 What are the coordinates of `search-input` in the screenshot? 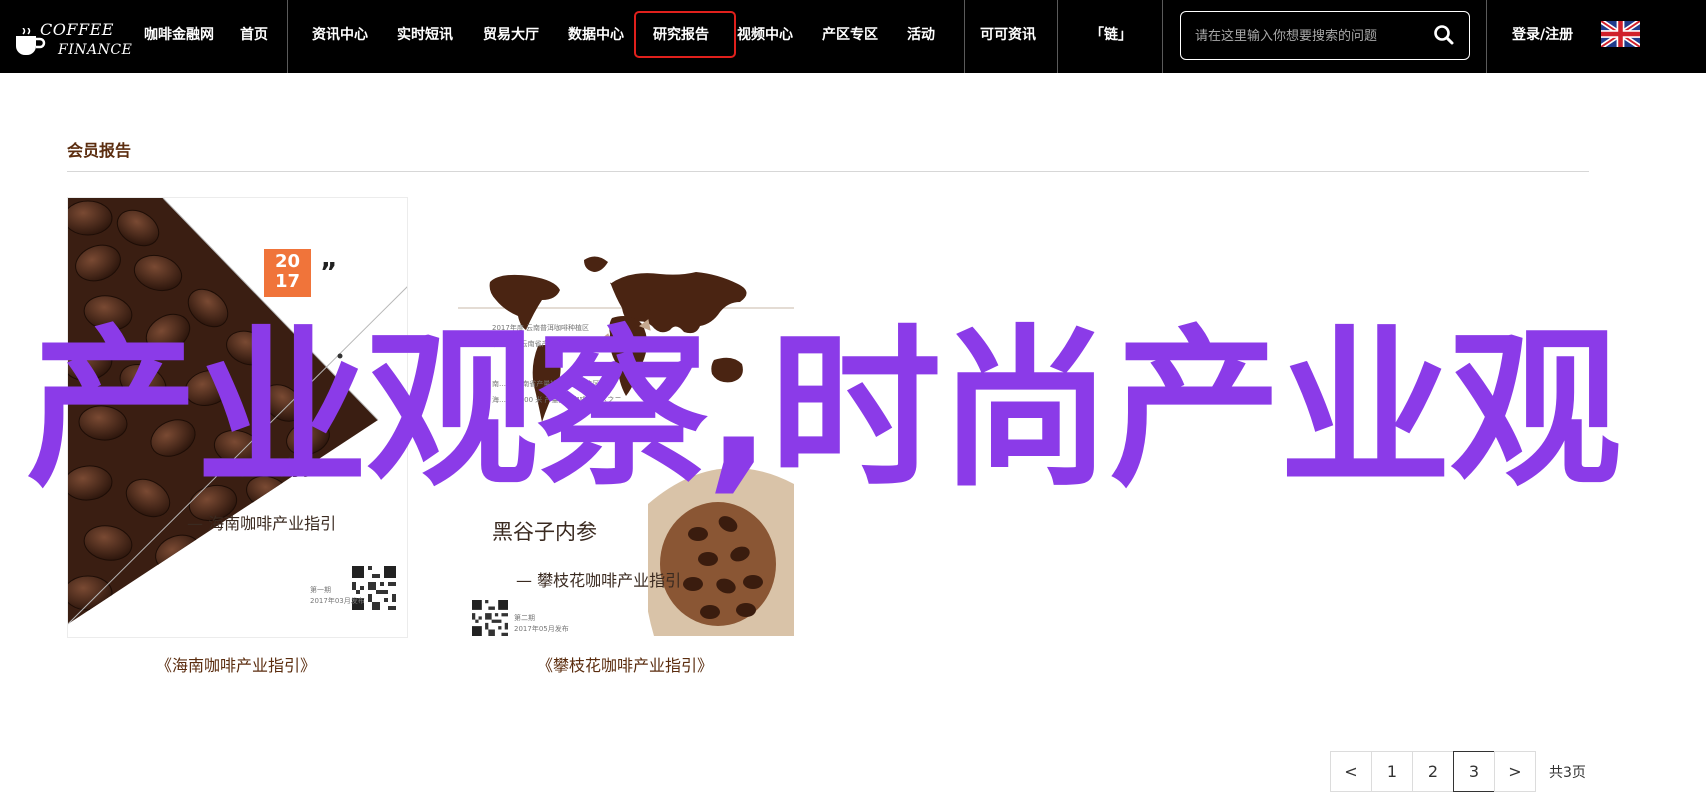 It's located at (1310, 36).